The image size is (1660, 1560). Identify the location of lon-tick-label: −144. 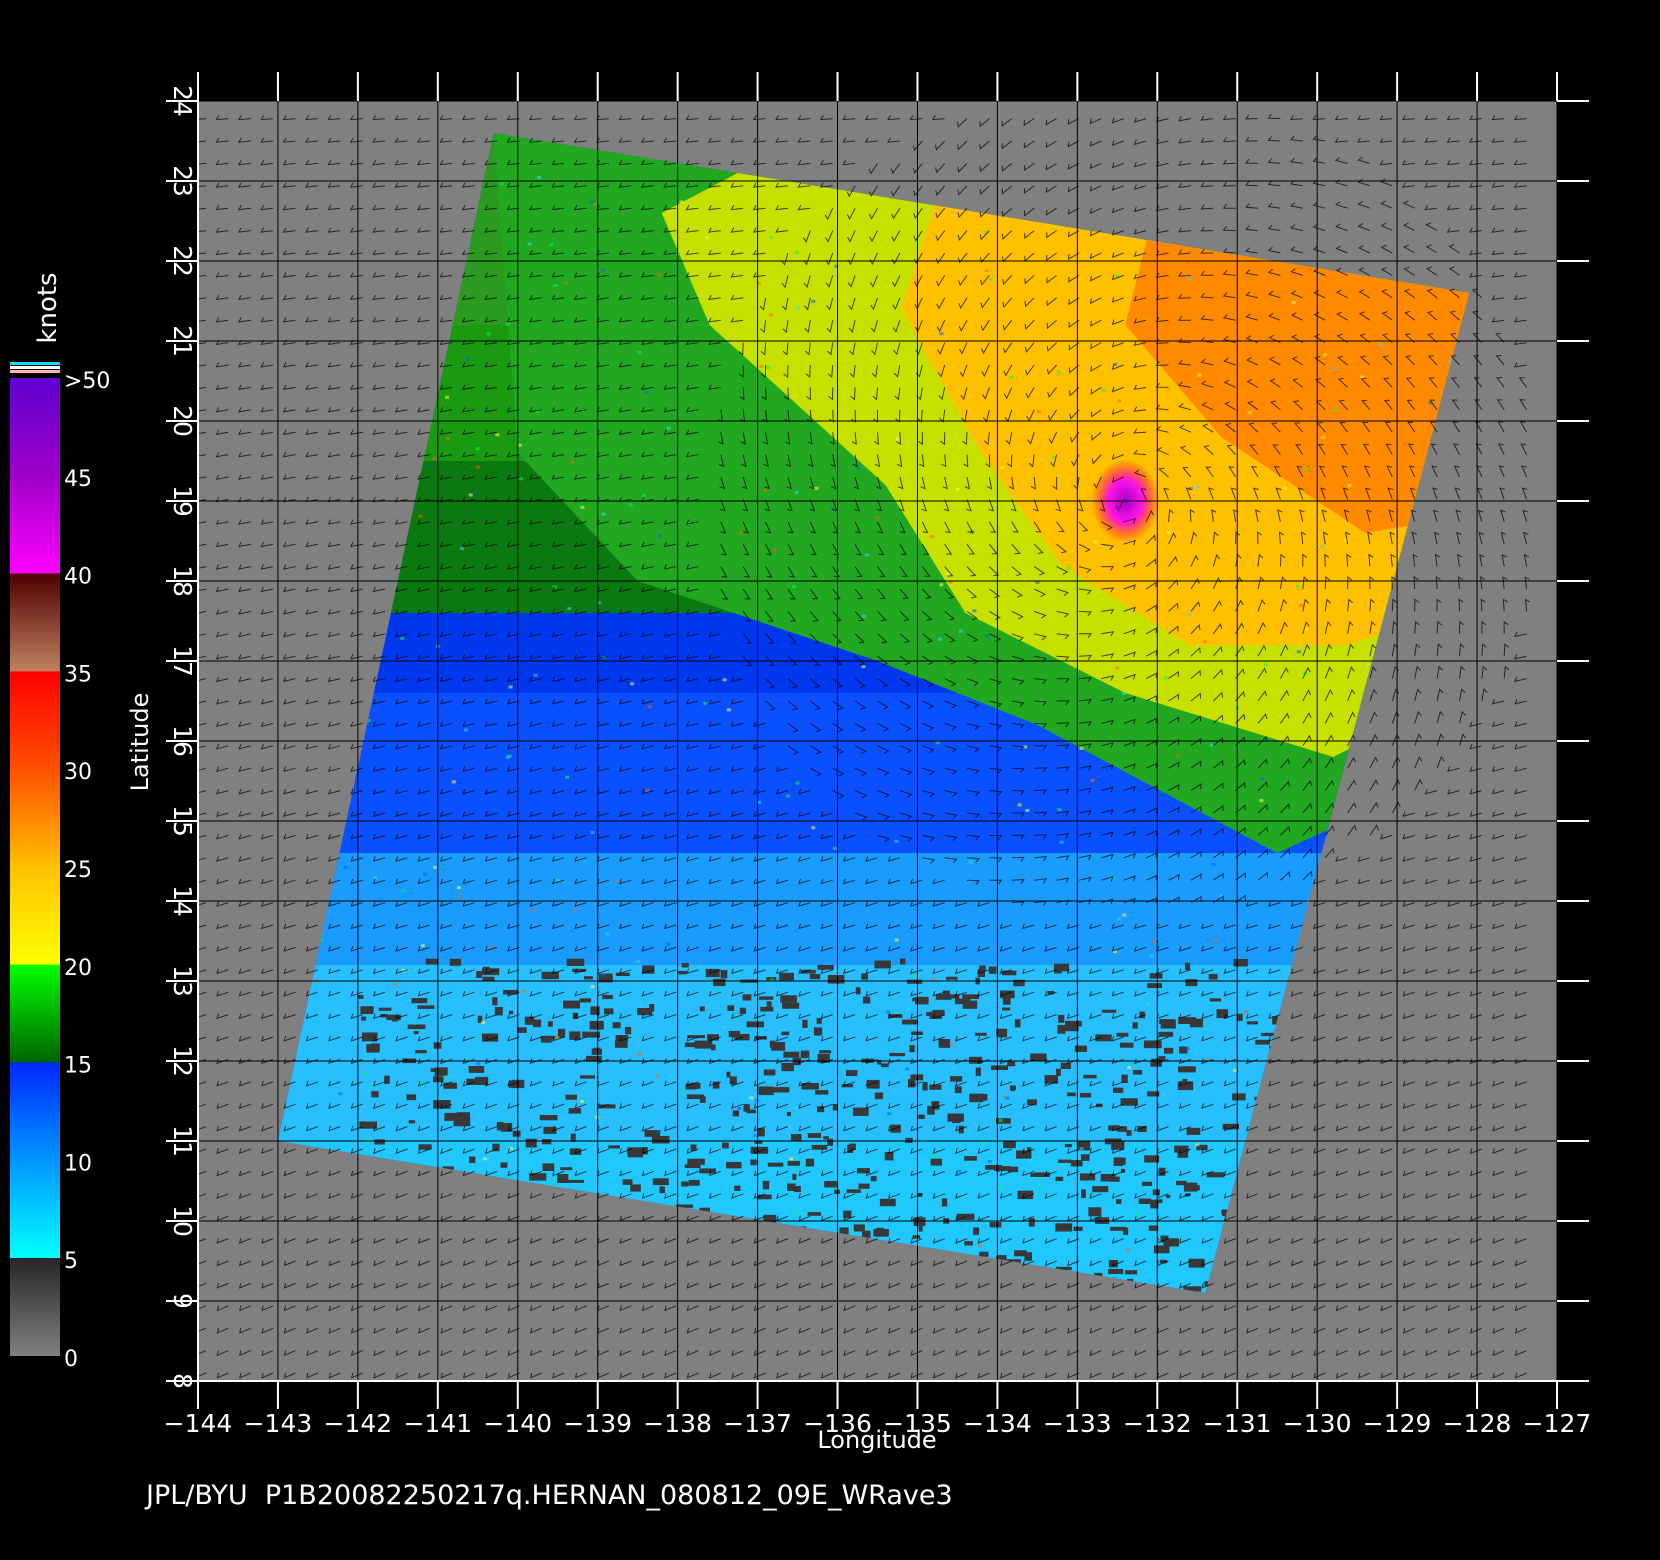
(198, 1423).